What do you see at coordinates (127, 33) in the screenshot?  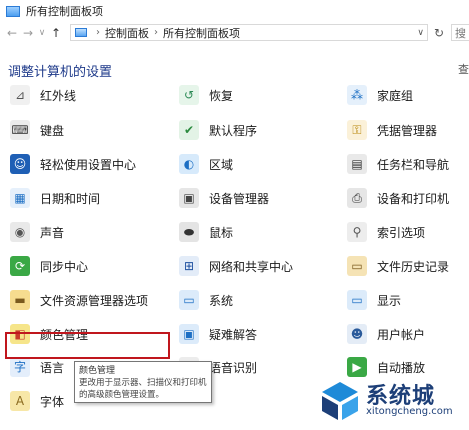 I see `breadcrumb-control-panel: 控制面板` at bounding box center [127, 33].